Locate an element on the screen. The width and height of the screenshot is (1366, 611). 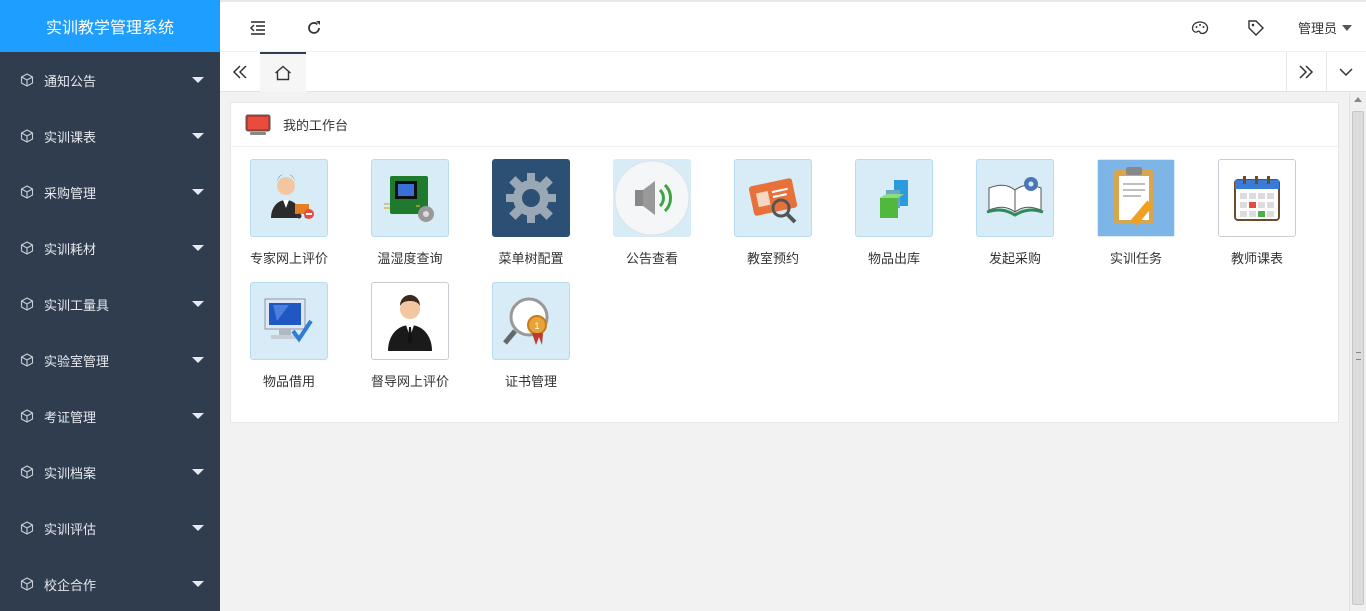
speaker-icon is located at coordinates (652, 198).